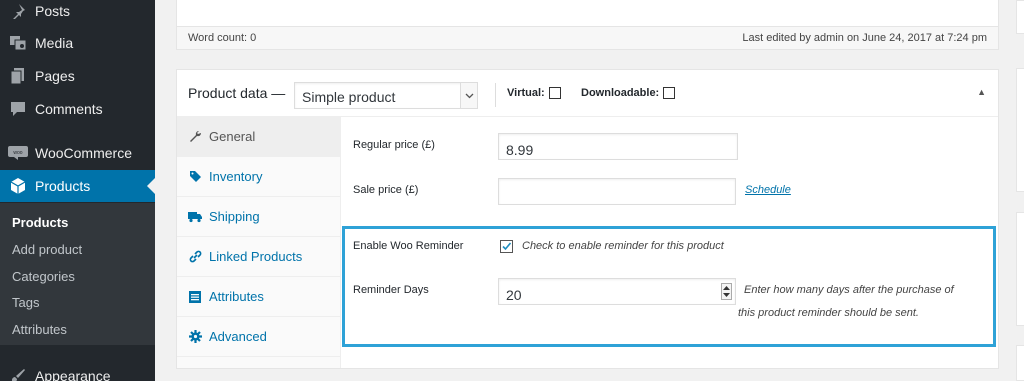  What do you see at coordinates (981, 92) in the screenshot?
I see `collapse-toggle-icon: ▲` at bounding box center [981, 92].